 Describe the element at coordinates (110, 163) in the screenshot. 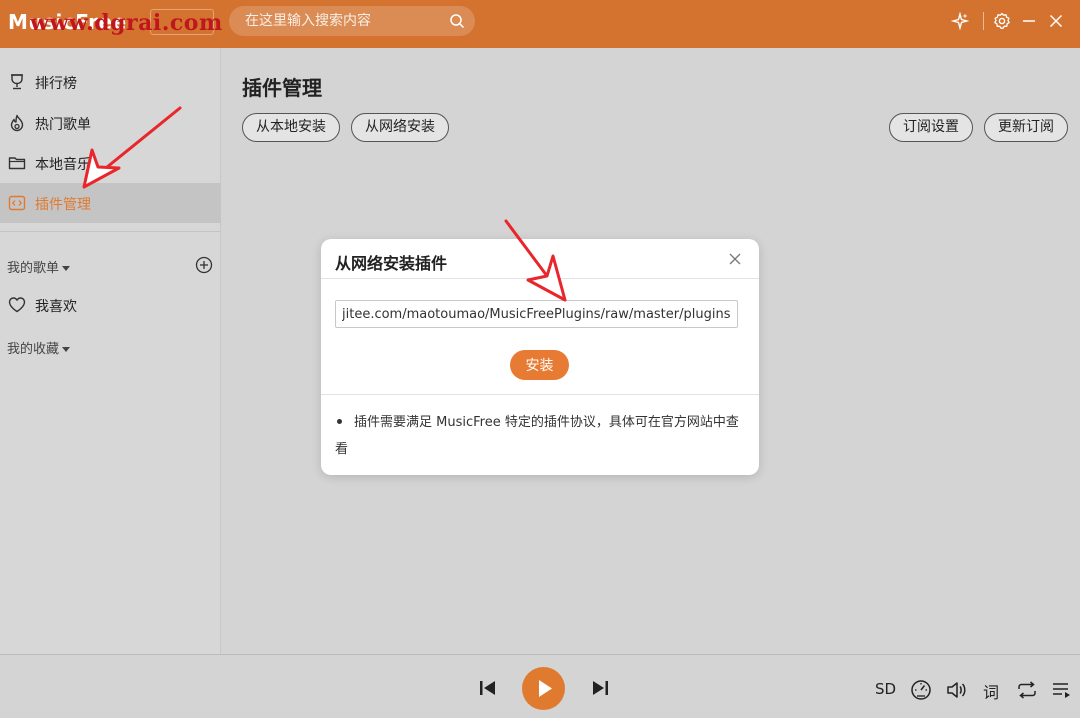

I see `sidebar-item-local-music: 本地音乐` at that location.